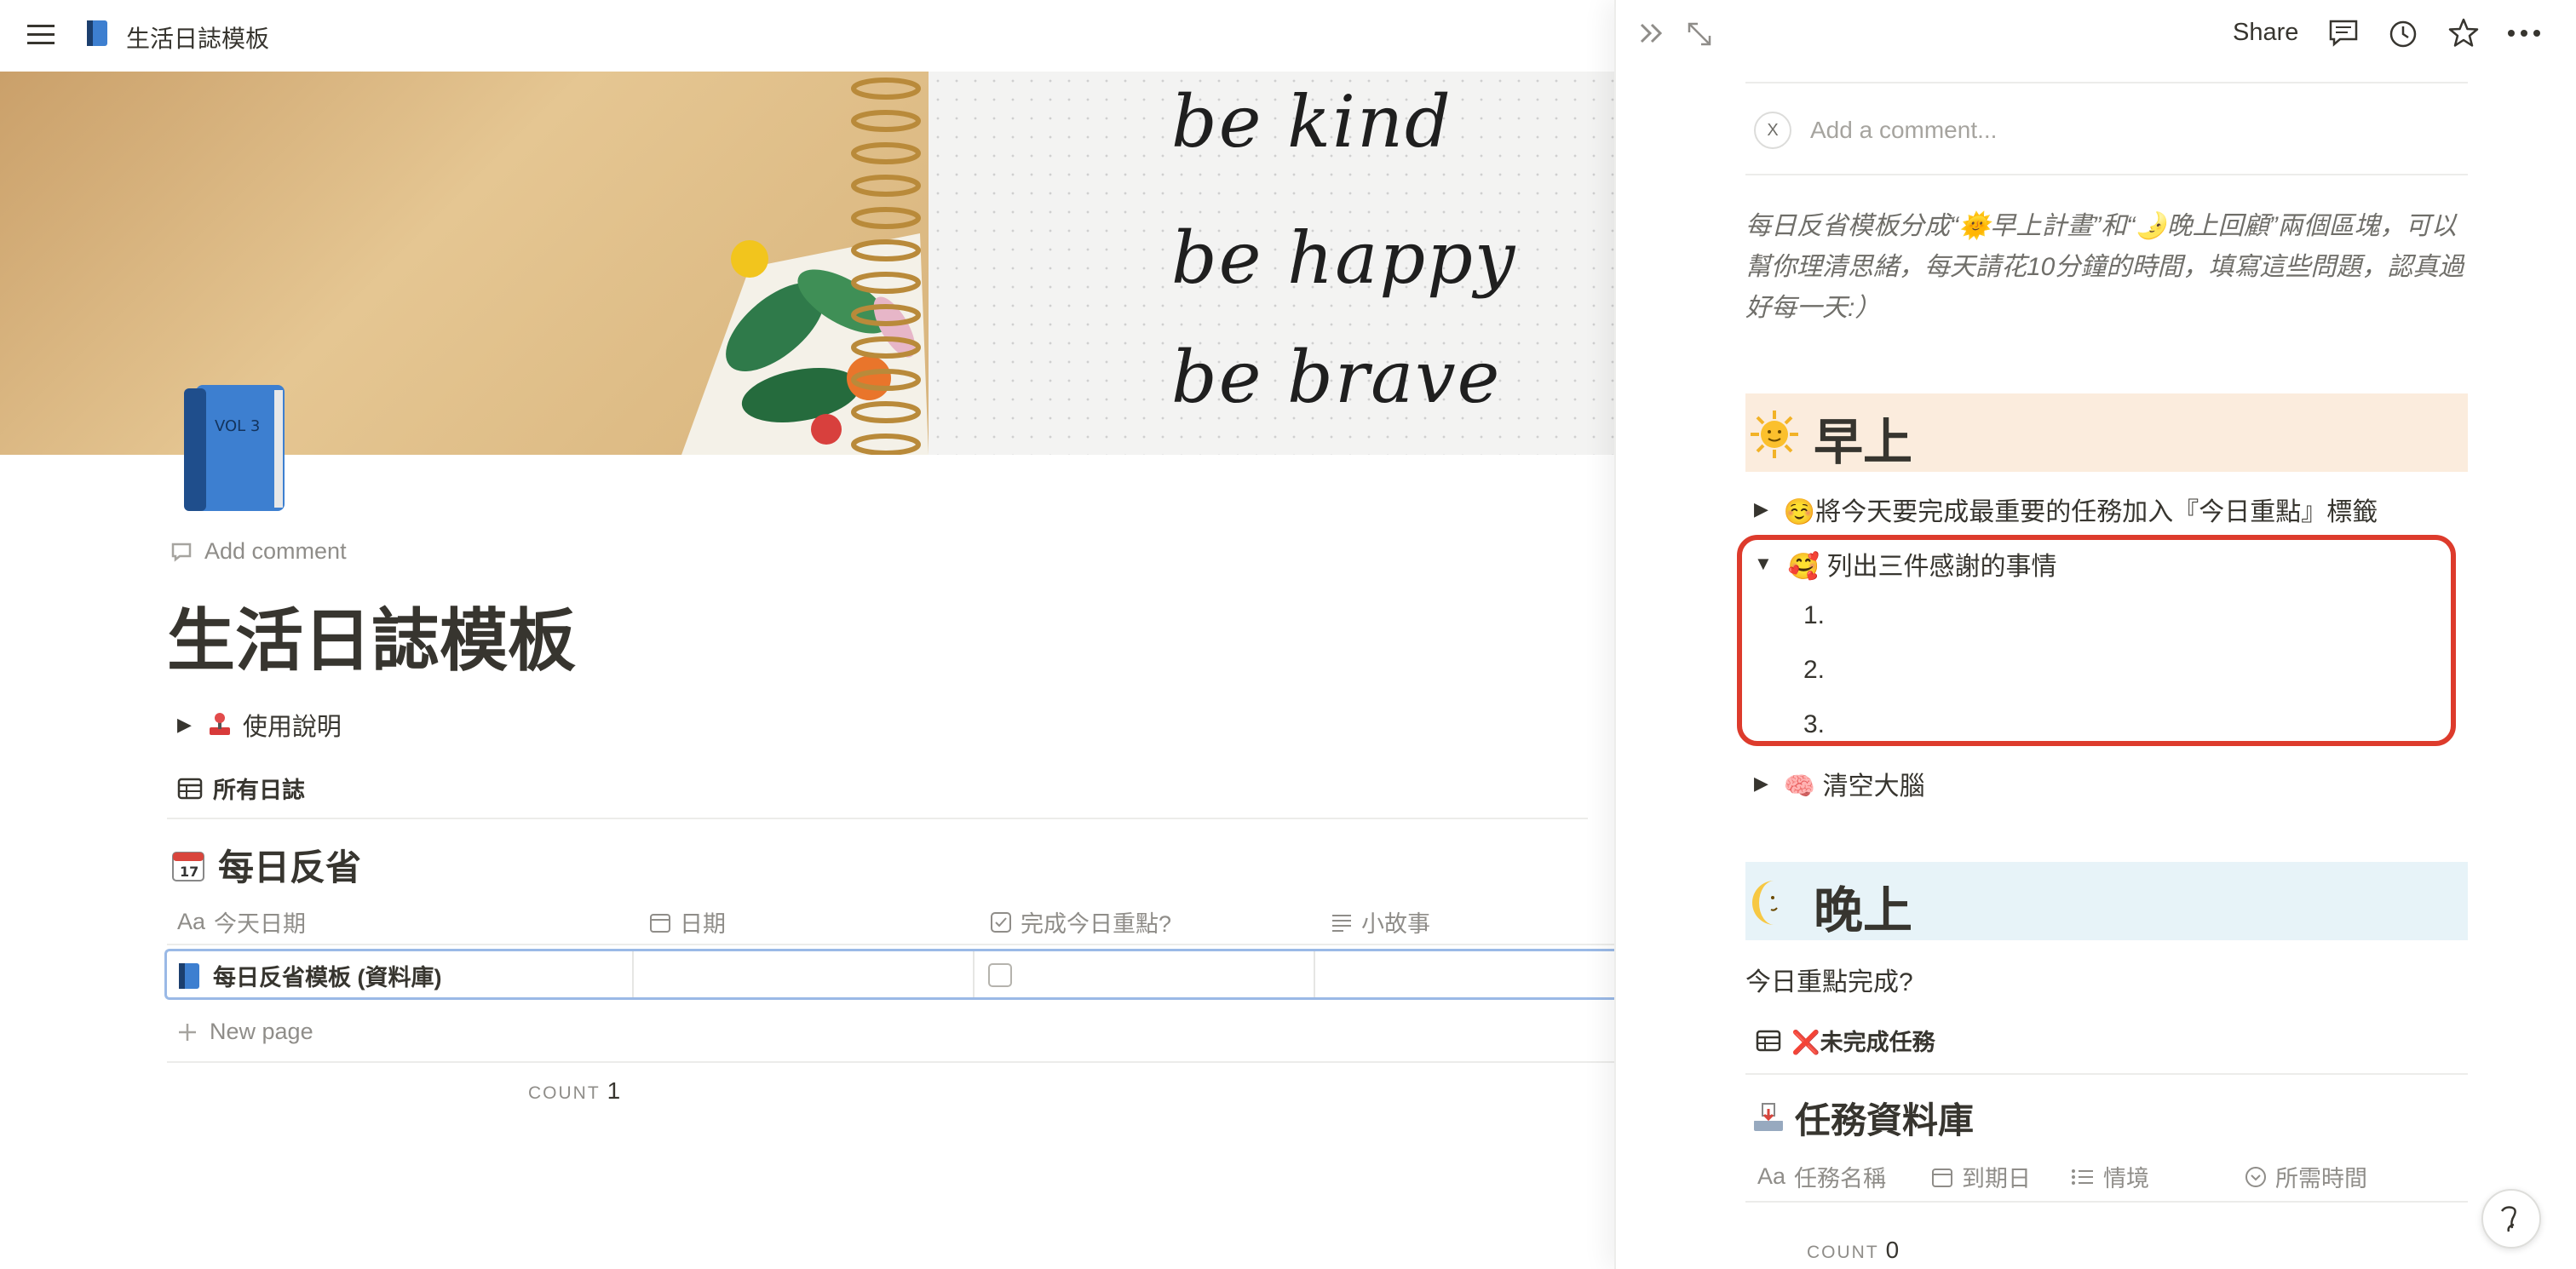 This screenshot has height=1269, width=2576. Describe the element at coordinates (1380, 922) in the screenshot. I see `column-header-story: 小故事` at that location.